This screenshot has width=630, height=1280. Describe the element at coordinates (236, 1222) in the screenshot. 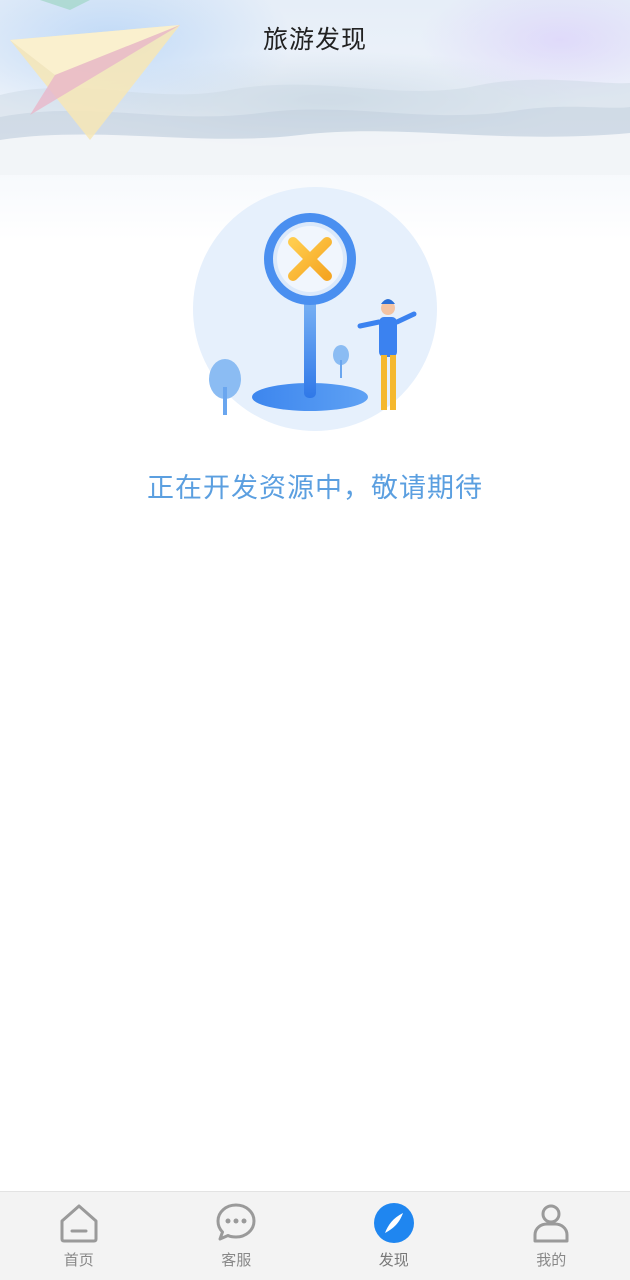

I see `chat-bubble-icon` at that location.